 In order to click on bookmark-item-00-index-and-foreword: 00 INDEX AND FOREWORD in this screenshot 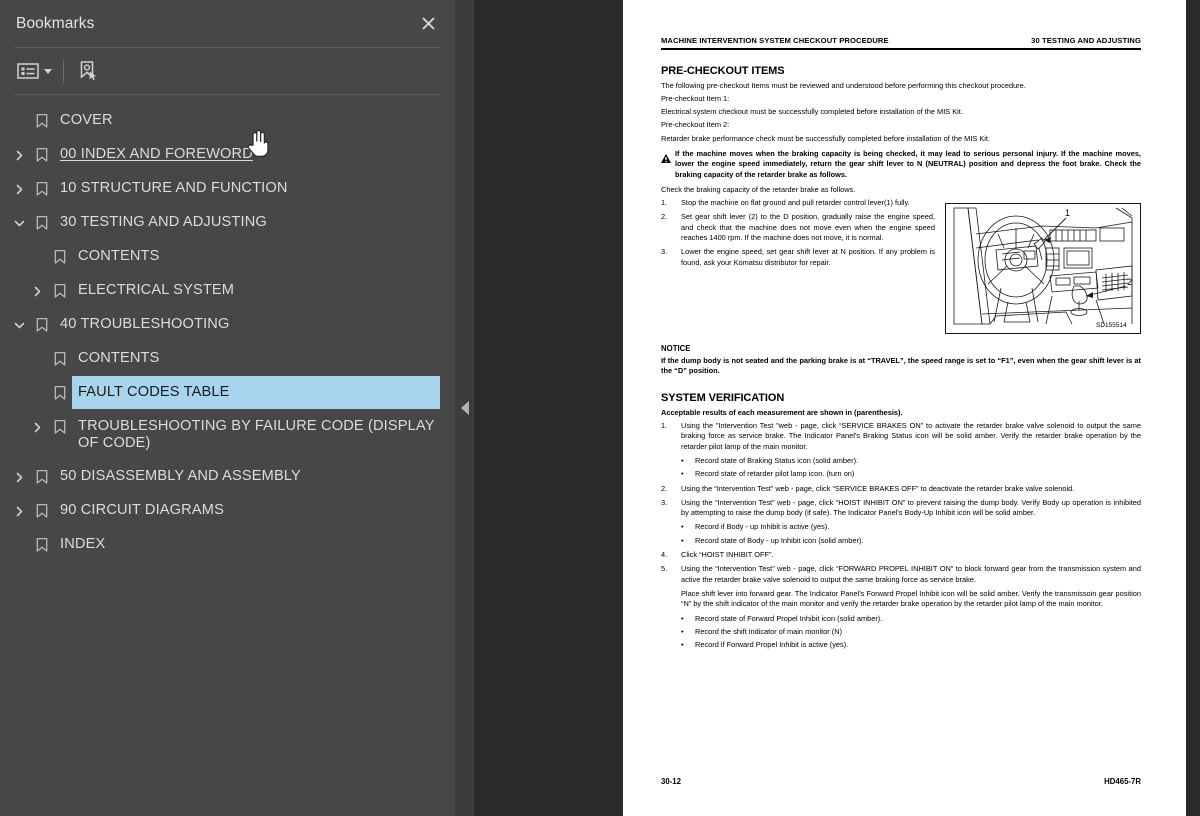, I will do `click(227, 155)`.